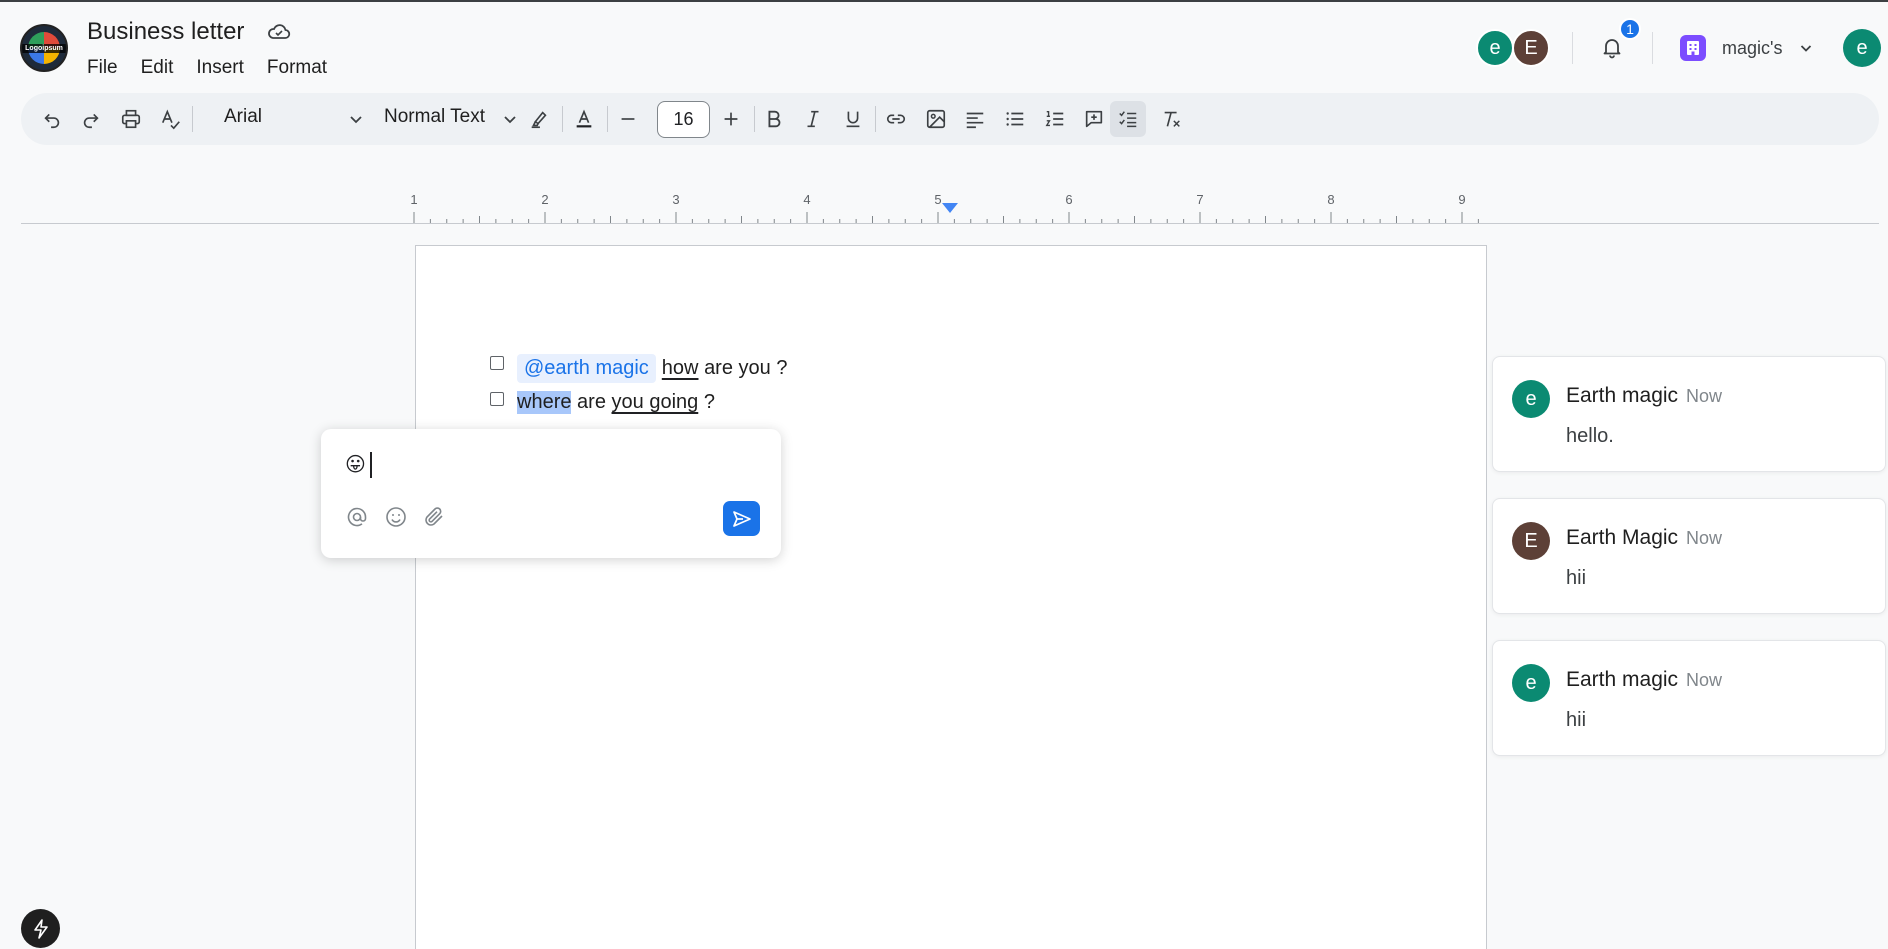 The image size is (1888, 949). Describe the element at coordinates (355, 464) in the screenshot. I see `composer-input: 😛` at that location.